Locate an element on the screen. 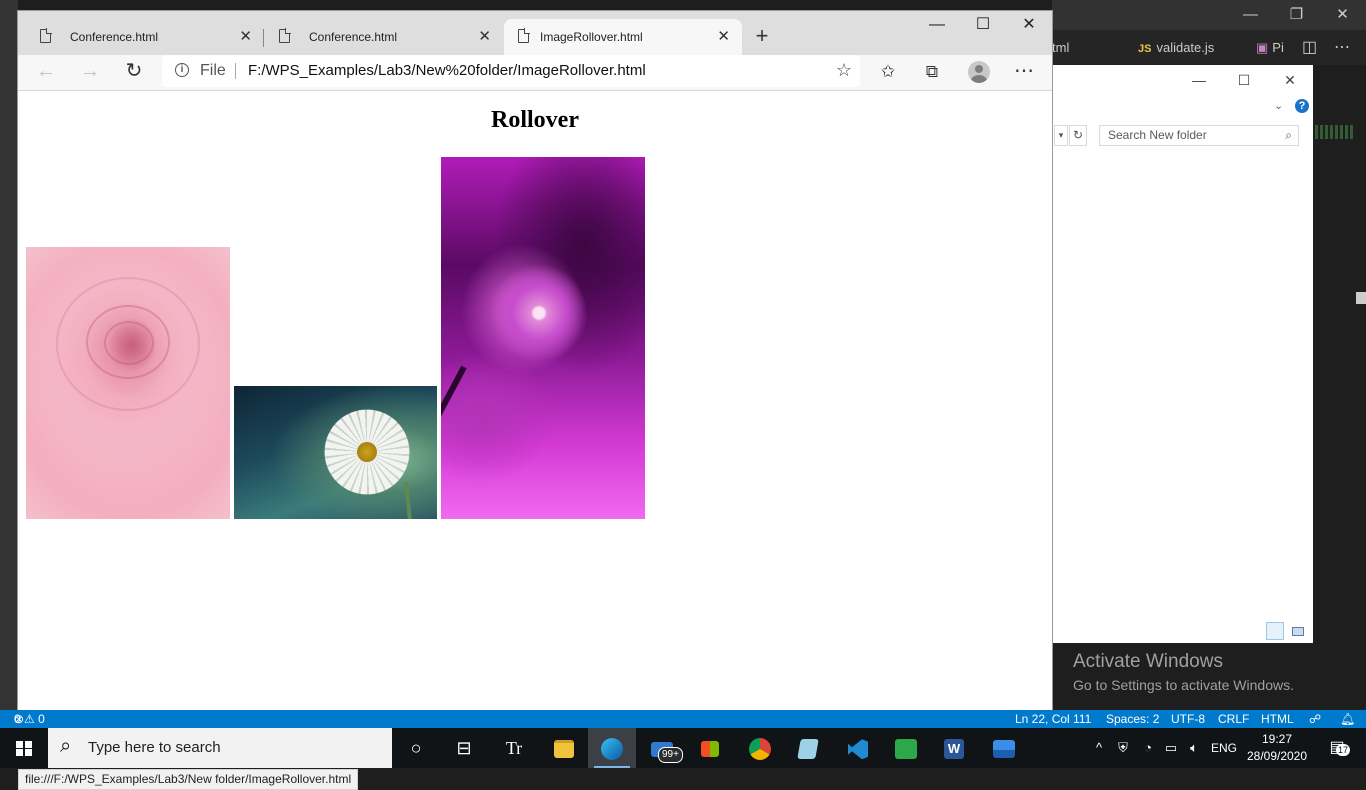 The height and width of the screenshot is (790, 1366). explorer-search-input: Search New folder ⌕ is located at coordinates (1199, 135).